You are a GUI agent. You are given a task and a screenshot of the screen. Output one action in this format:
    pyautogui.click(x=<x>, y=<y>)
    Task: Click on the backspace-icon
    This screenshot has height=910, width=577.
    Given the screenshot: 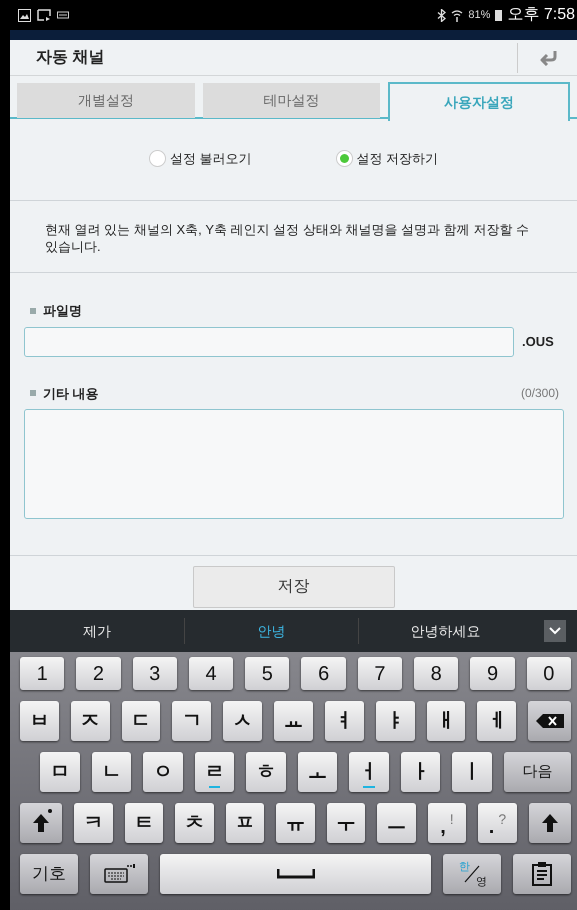 What is the action you would take?
    pyautogui.click(x=550, y=721)
    